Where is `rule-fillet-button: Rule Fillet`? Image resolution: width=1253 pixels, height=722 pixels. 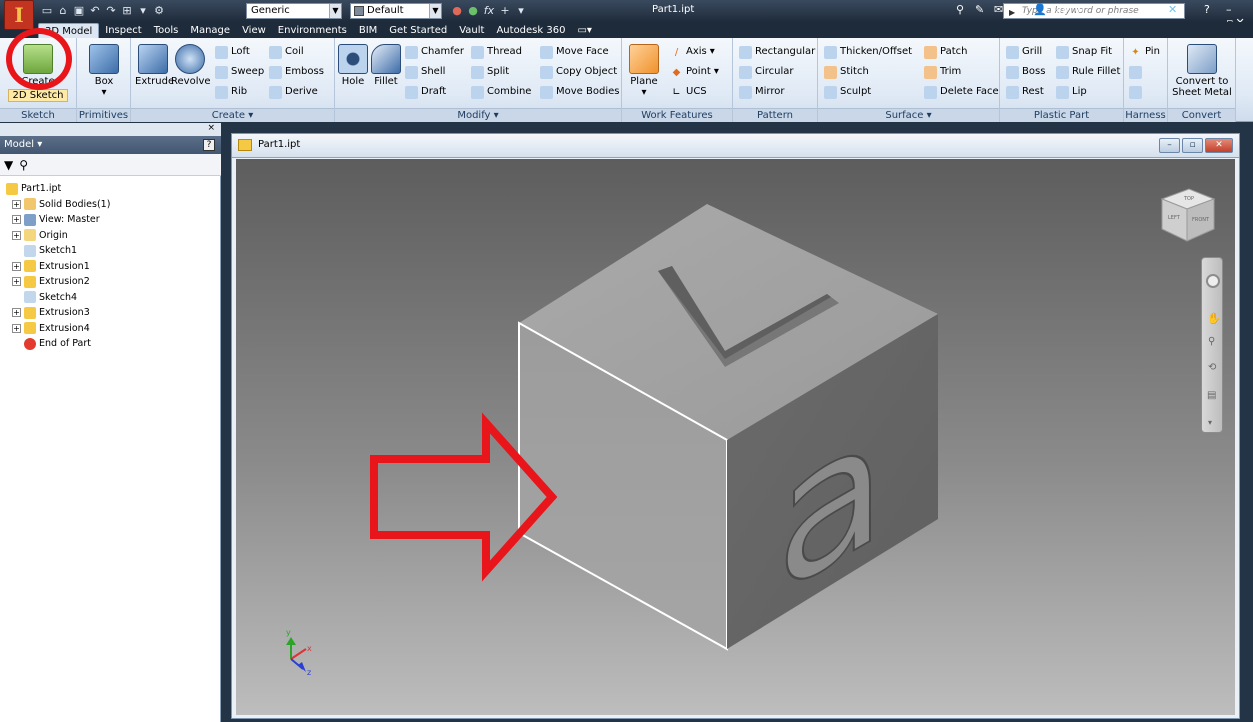 rule-fillet-button: Rule Fillet is located at coordinates (1088, 72).